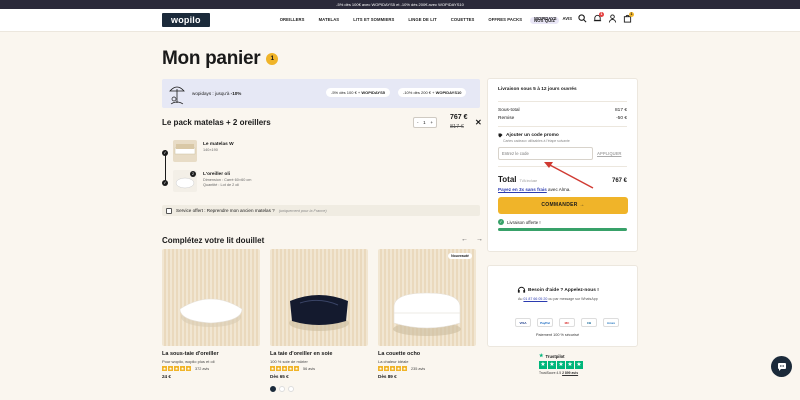 Image resolution: width=800 pixels, height=400 pixels. Describe the element at coordinates (169, 210) in the screenshot. I see `service-checkbox` at that location.